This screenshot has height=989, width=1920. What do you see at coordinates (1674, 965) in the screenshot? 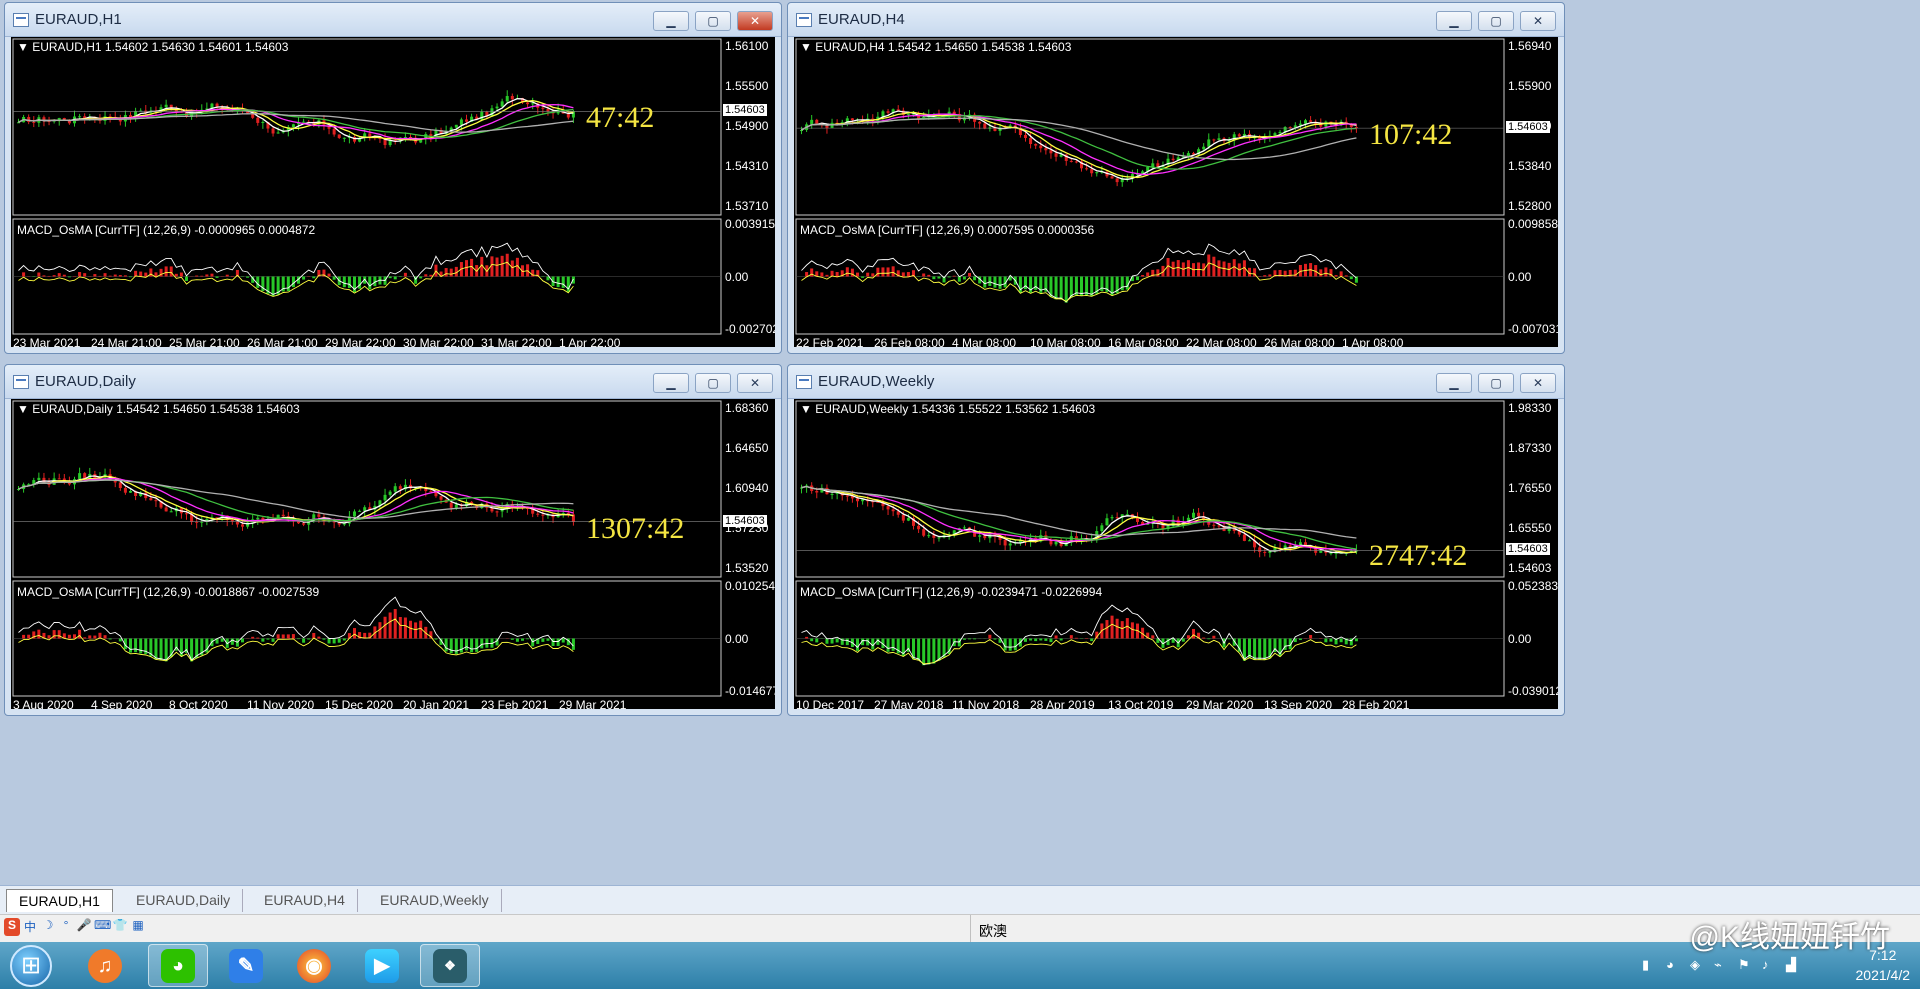
I see `wechat-tray-icon: ◕` at bounding box center [1674, 965].